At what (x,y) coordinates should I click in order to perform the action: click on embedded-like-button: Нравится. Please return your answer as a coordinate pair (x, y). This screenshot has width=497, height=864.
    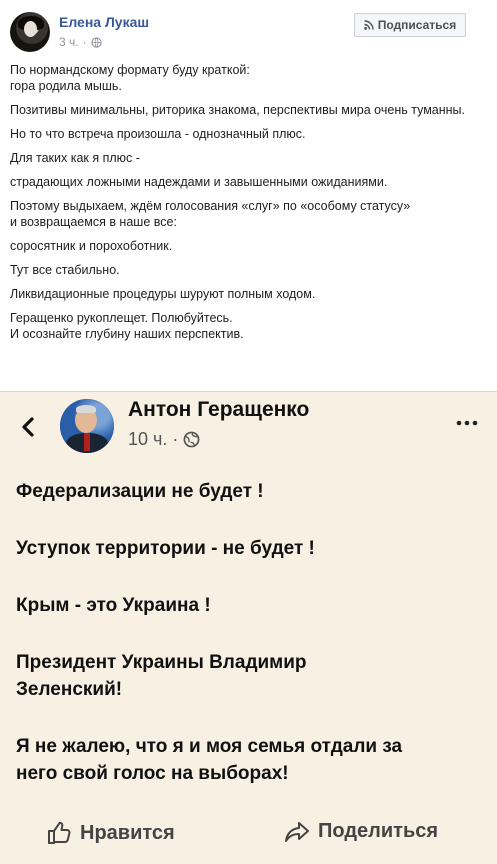
    Looking at the image, I should click on (110, 833).